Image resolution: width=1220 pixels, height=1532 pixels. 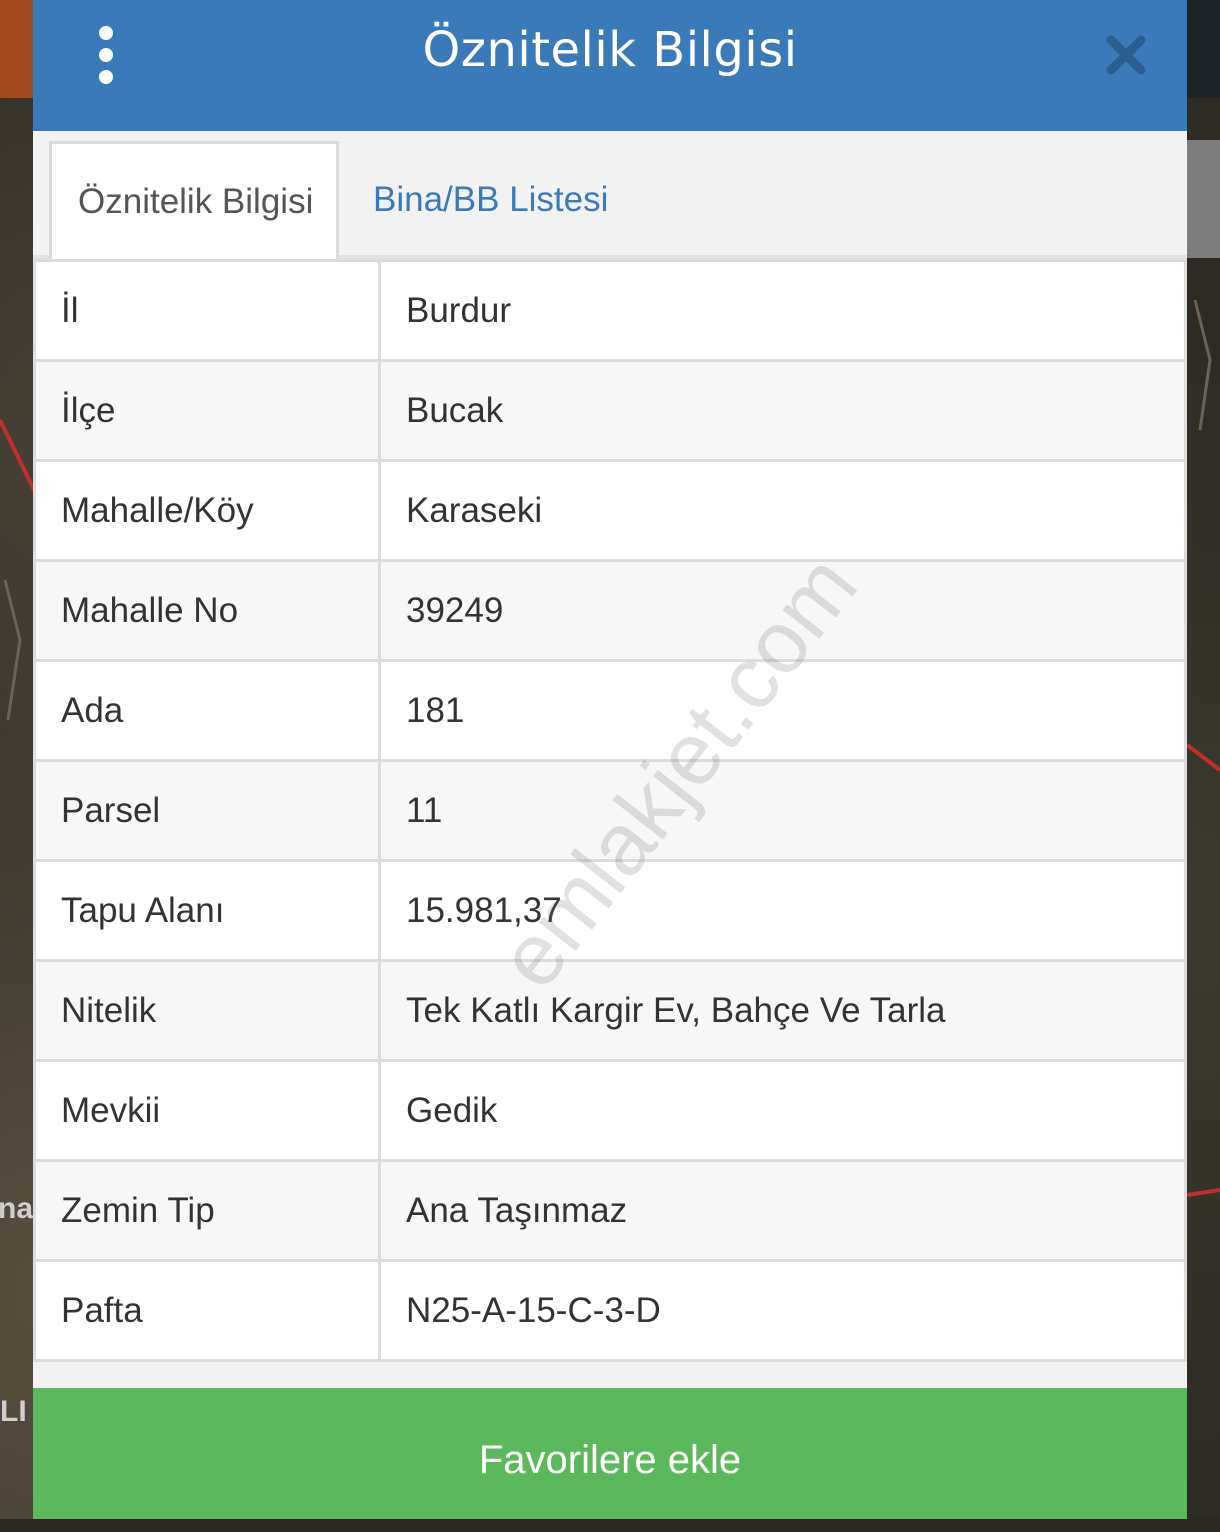 What do you see at coordinates (782, 1110) in the screenshot?
I see `attribute-value: Gedik` at bounding box center [782, 1110].